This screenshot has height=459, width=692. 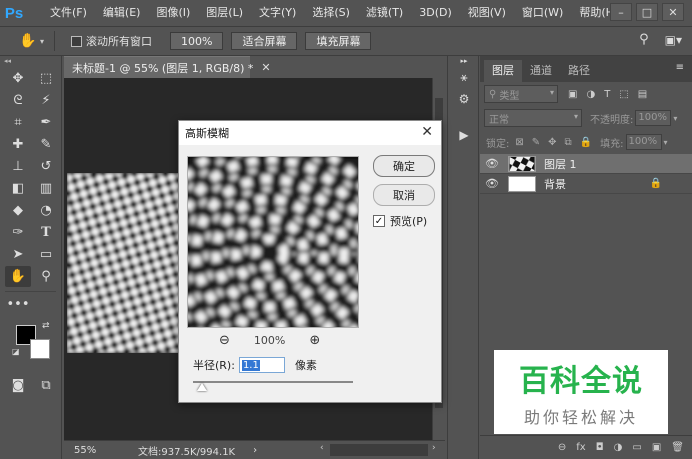 I want to click on menu-layer: 图层(L), so click(x=224, y=13).